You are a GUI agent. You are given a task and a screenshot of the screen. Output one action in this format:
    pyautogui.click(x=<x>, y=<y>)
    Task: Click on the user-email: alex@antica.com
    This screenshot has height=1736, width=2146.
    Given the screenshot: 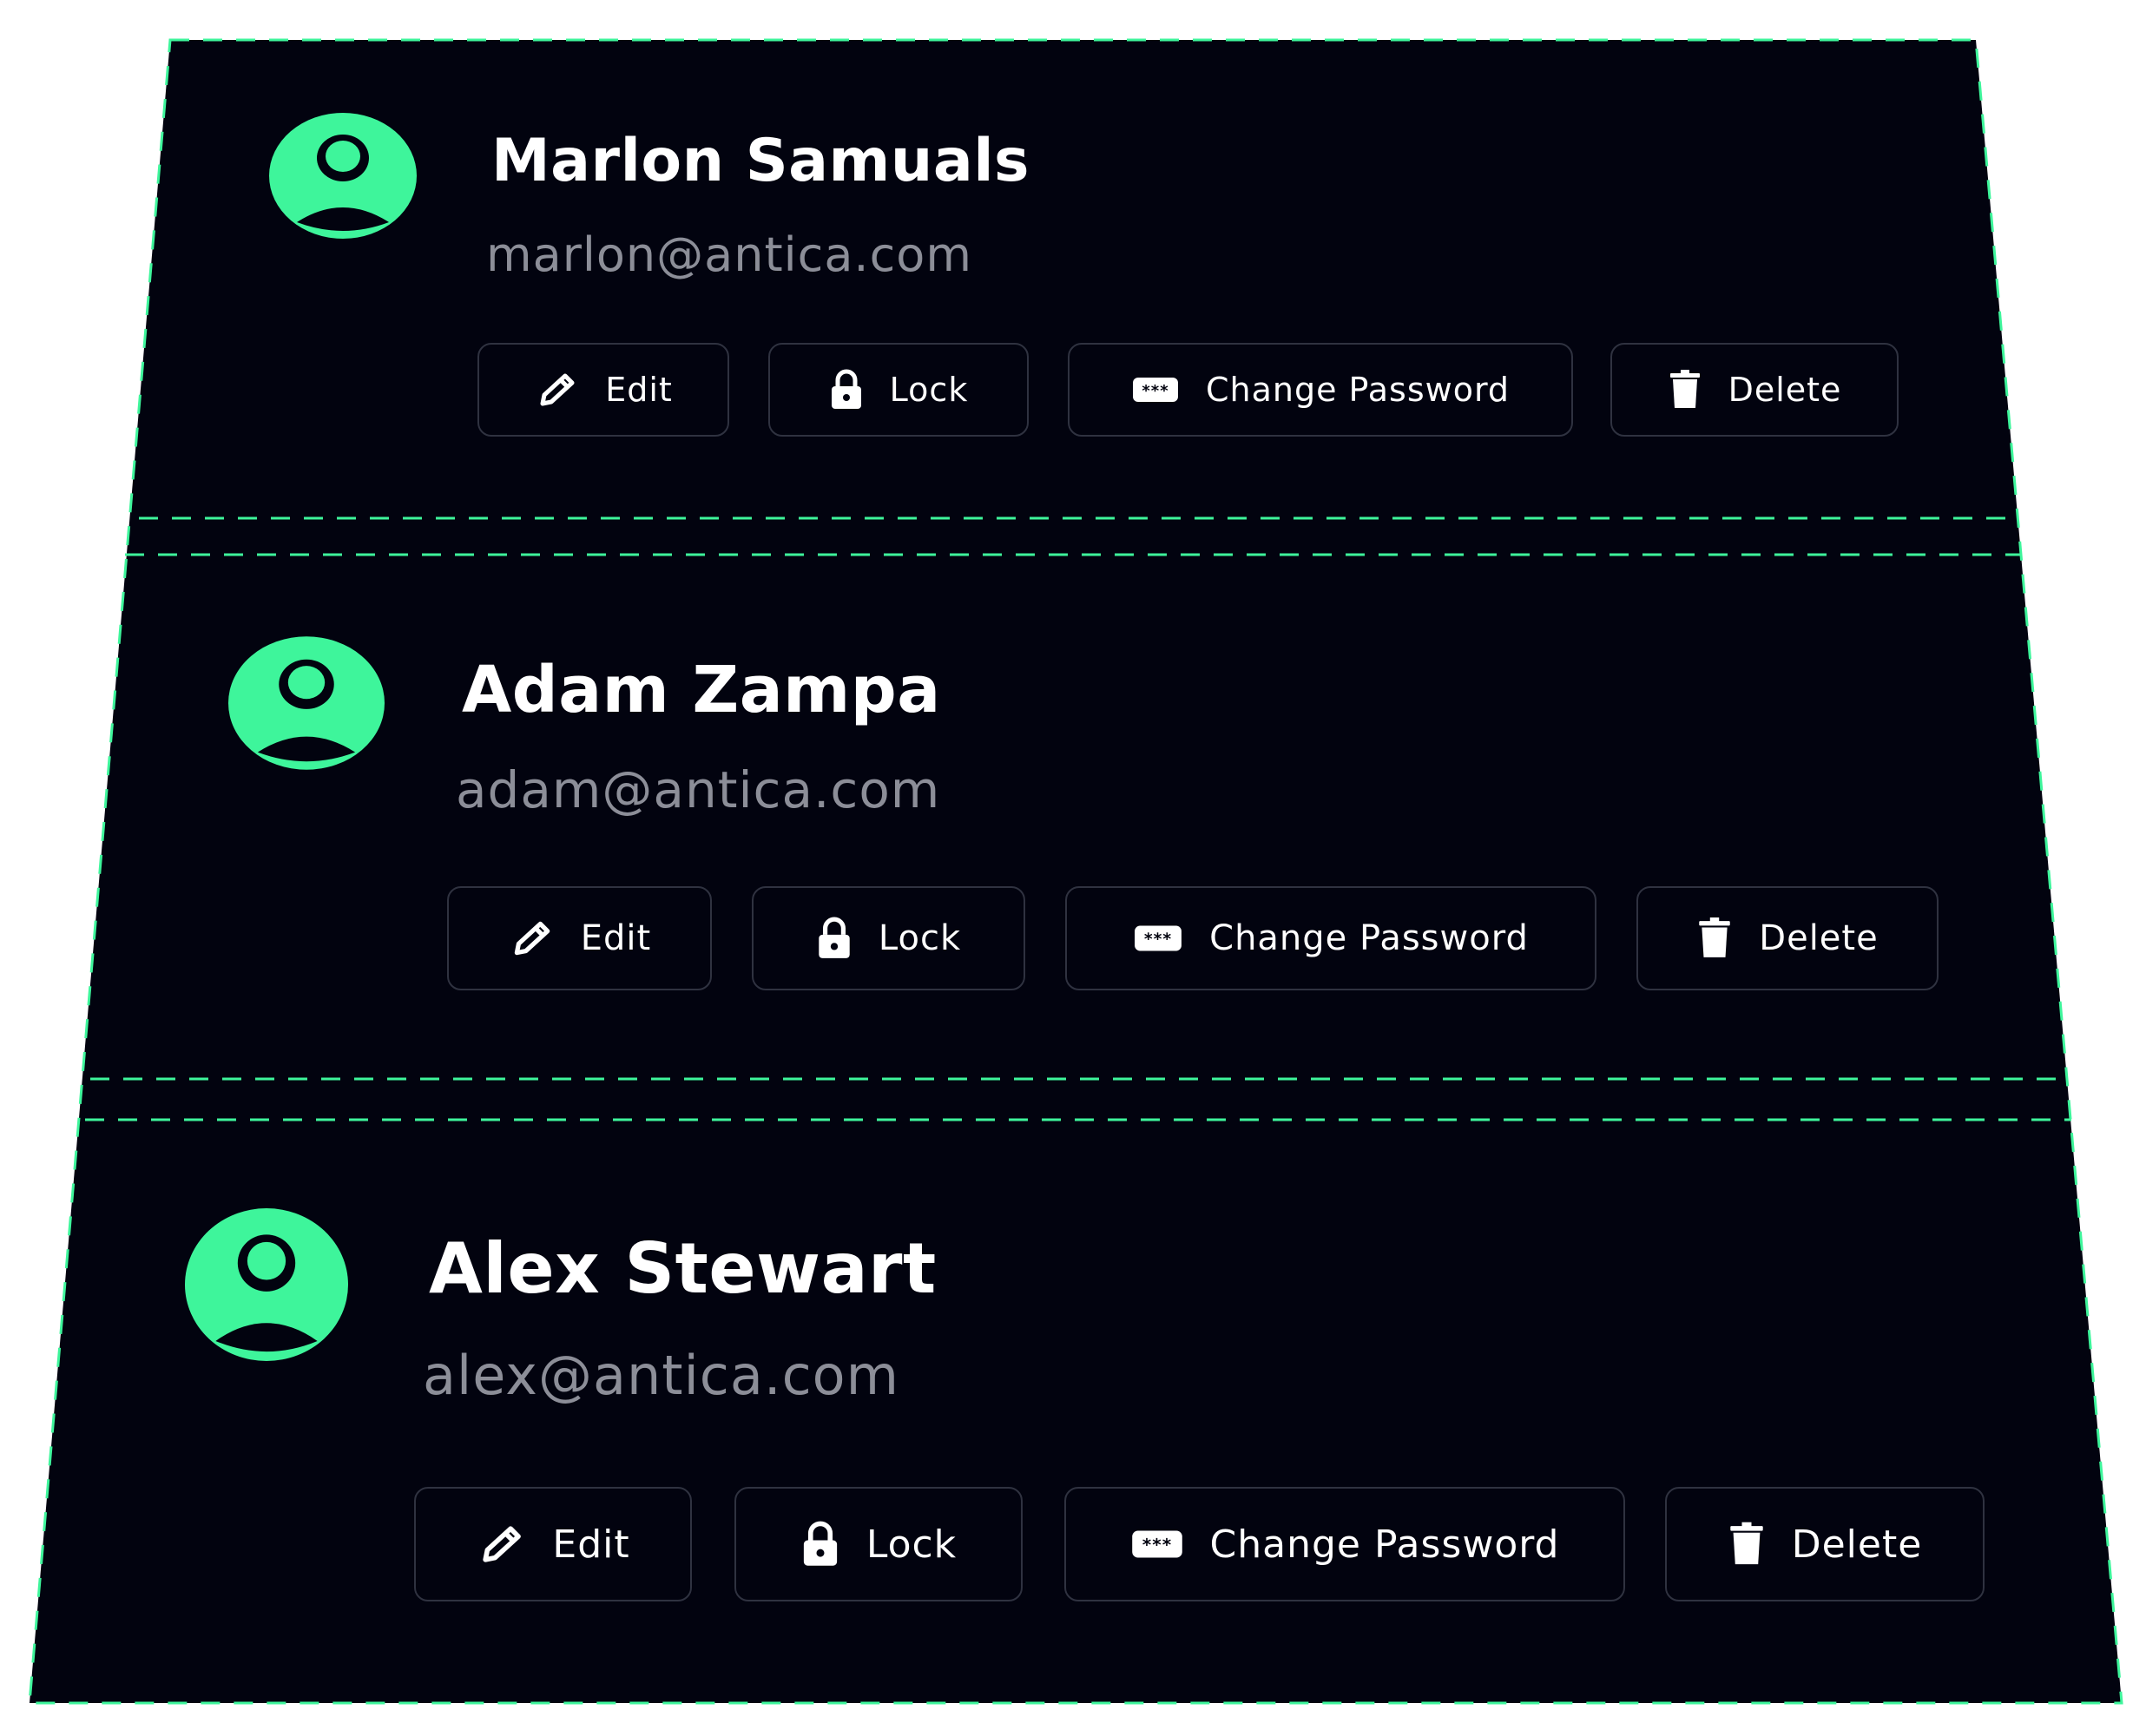 What is the action you would take?
    pyautogui.click(x=661, y=1375)
    